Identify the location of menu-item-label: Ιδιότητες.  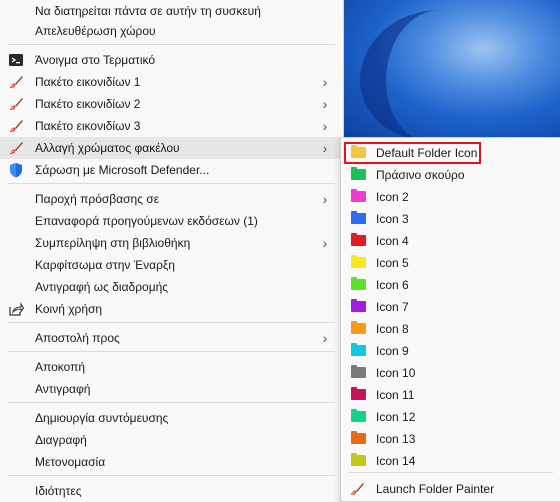
(58, 491).